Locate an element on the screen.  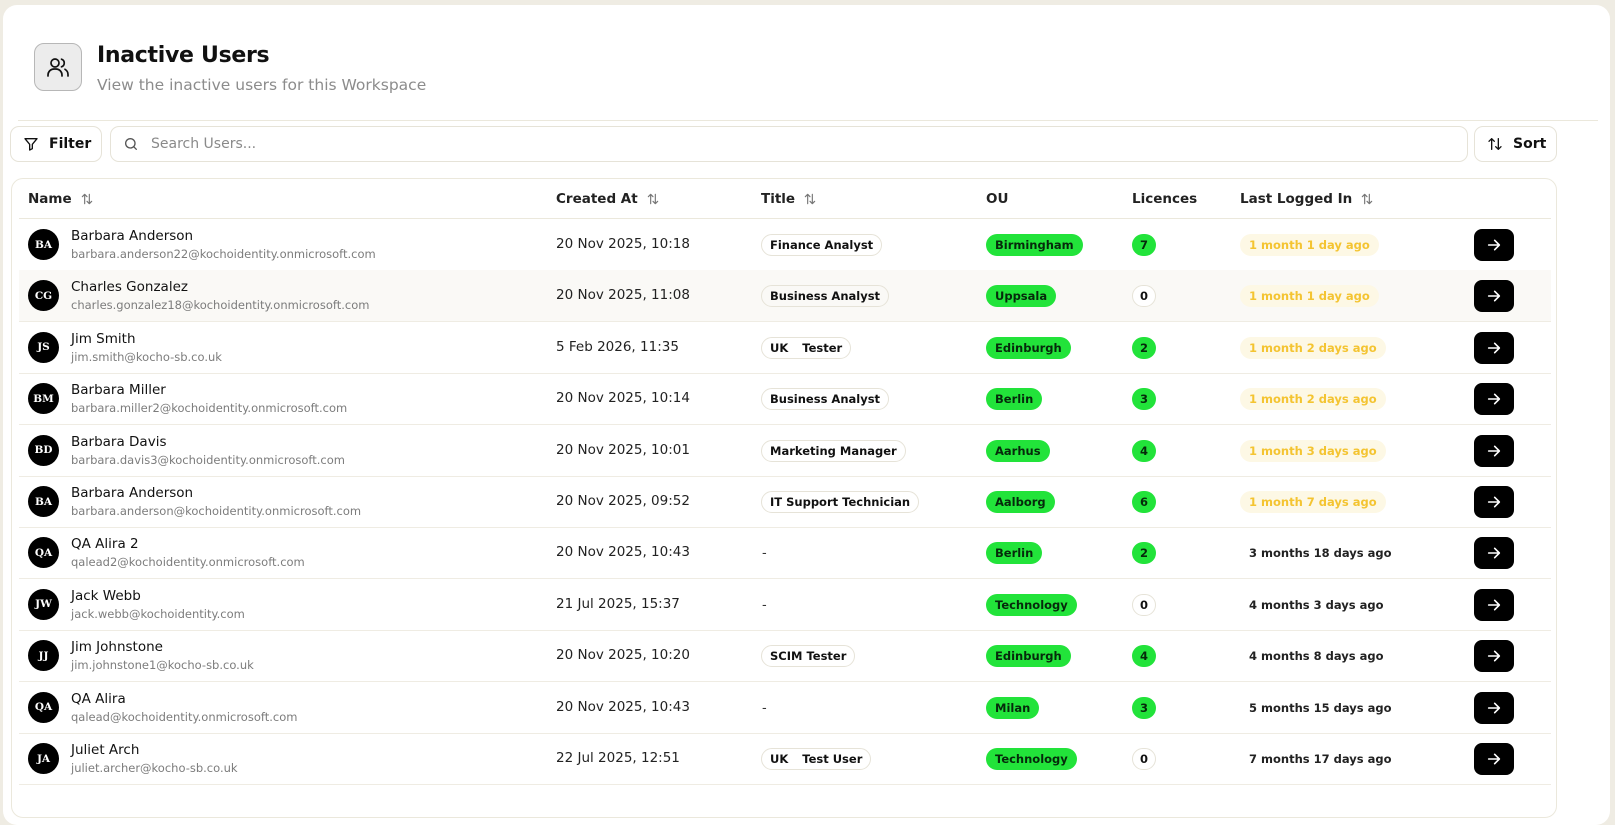
user-name: Juliet Arch is located at coordinates (105, 750).